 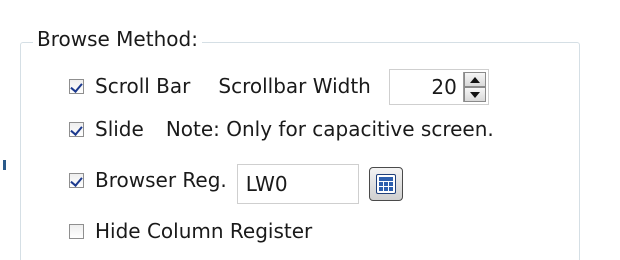 What do you see at coordinates (76, 129) in the screenshot?
I see `slide-checkbox` at bounding box center [76, 129].